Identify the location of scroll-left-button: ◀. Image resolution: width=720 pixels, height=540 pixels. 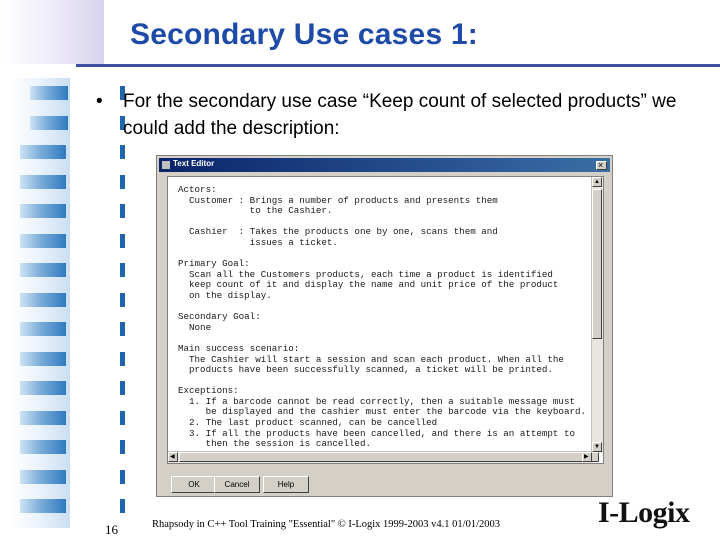
(173, 457).